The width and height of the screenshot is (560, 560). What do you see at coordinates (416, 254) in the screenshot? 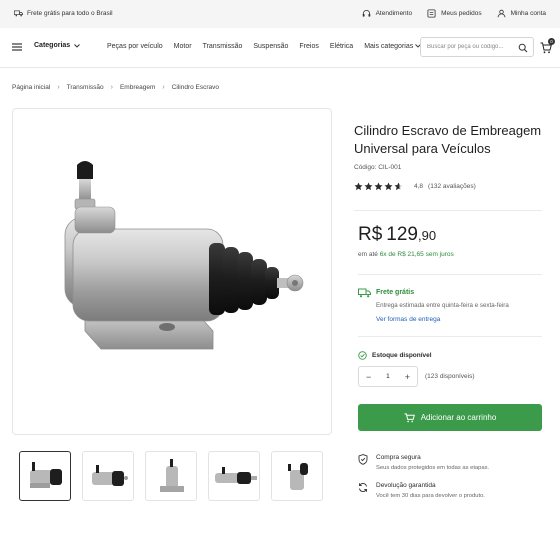
I see `installments-value: 6x de R$ 21,65 sem juros` at bounding box center [416, 254].